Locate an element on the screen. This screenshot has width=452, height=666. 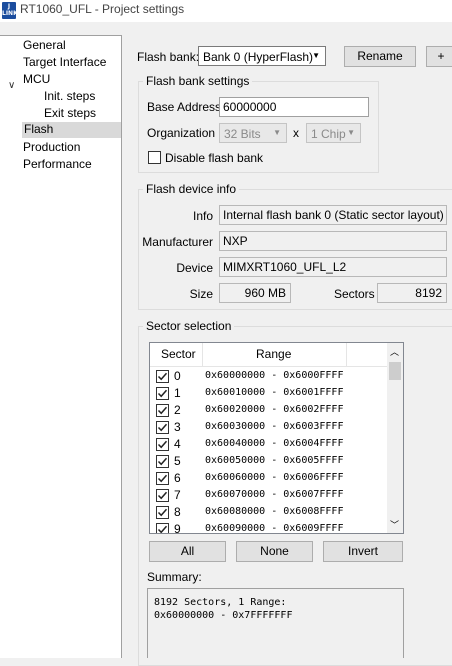
sector-list-header: Sector Range is located at coordinates (270, 355).